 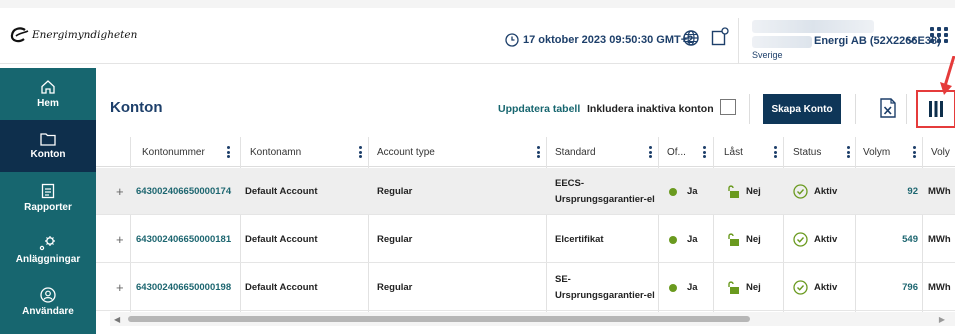 What do you see at coordinates (911, 40) in the screenshot?
I see `chevron-down-icon` at bounding box center [911, 40].